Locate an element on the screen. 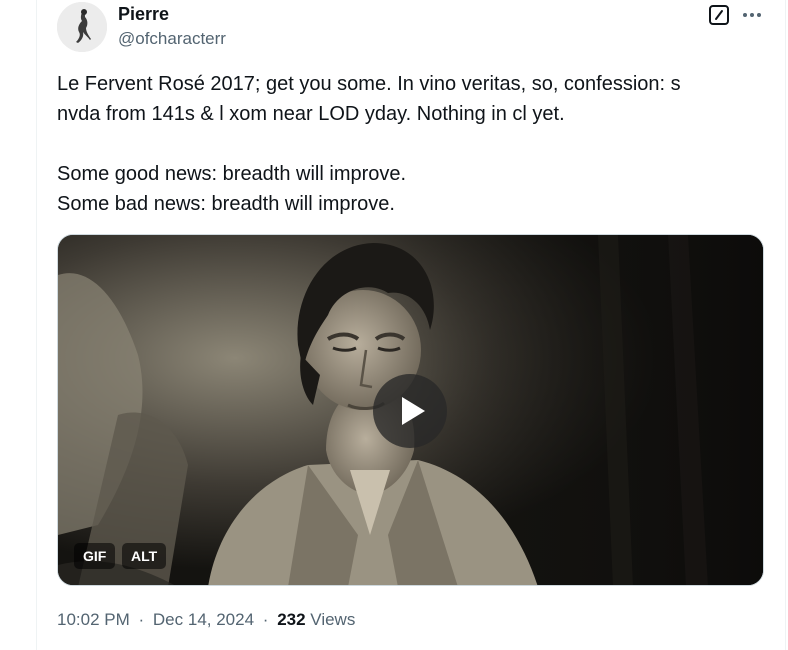  tweet-meta: 10:02 PM · Dec 14, 2024 · 232 Views is located at coordinates (206, 620).